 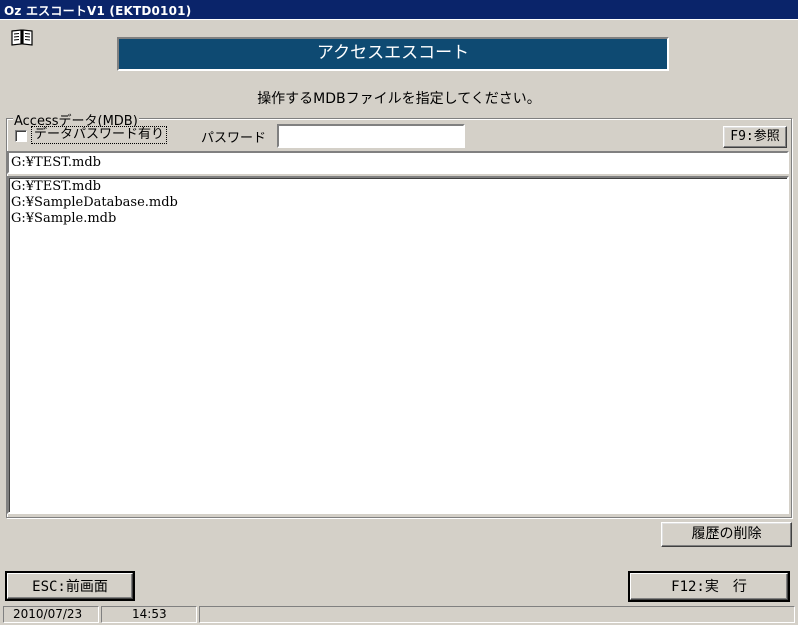 I want to click on back-button: ESC:前画面, so click(x=70, y=586).